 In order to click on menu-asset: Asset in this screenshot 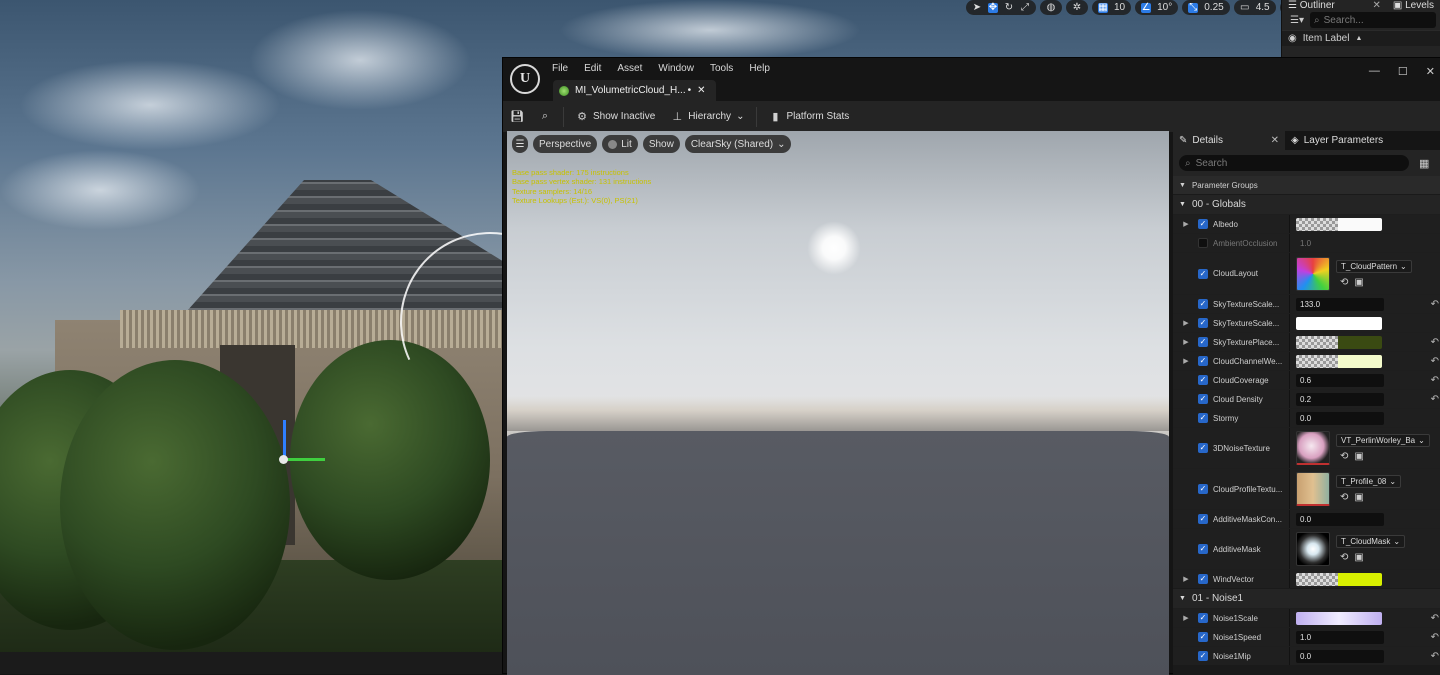, I will do `click(634, 68)`.